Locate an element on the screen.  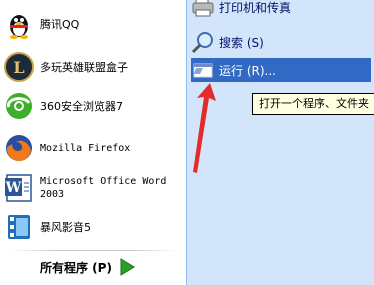
program-label-line2: 2003 is located at coordinates (52, 194).